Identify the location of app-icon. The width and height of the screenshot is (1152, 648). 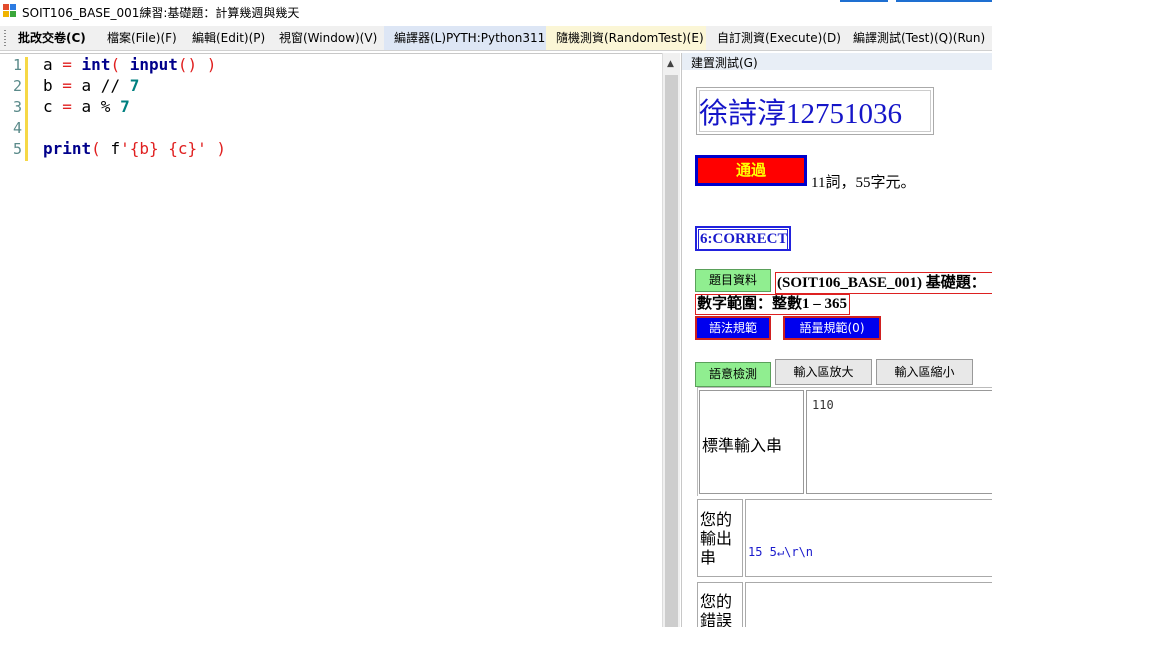
(9, 10).